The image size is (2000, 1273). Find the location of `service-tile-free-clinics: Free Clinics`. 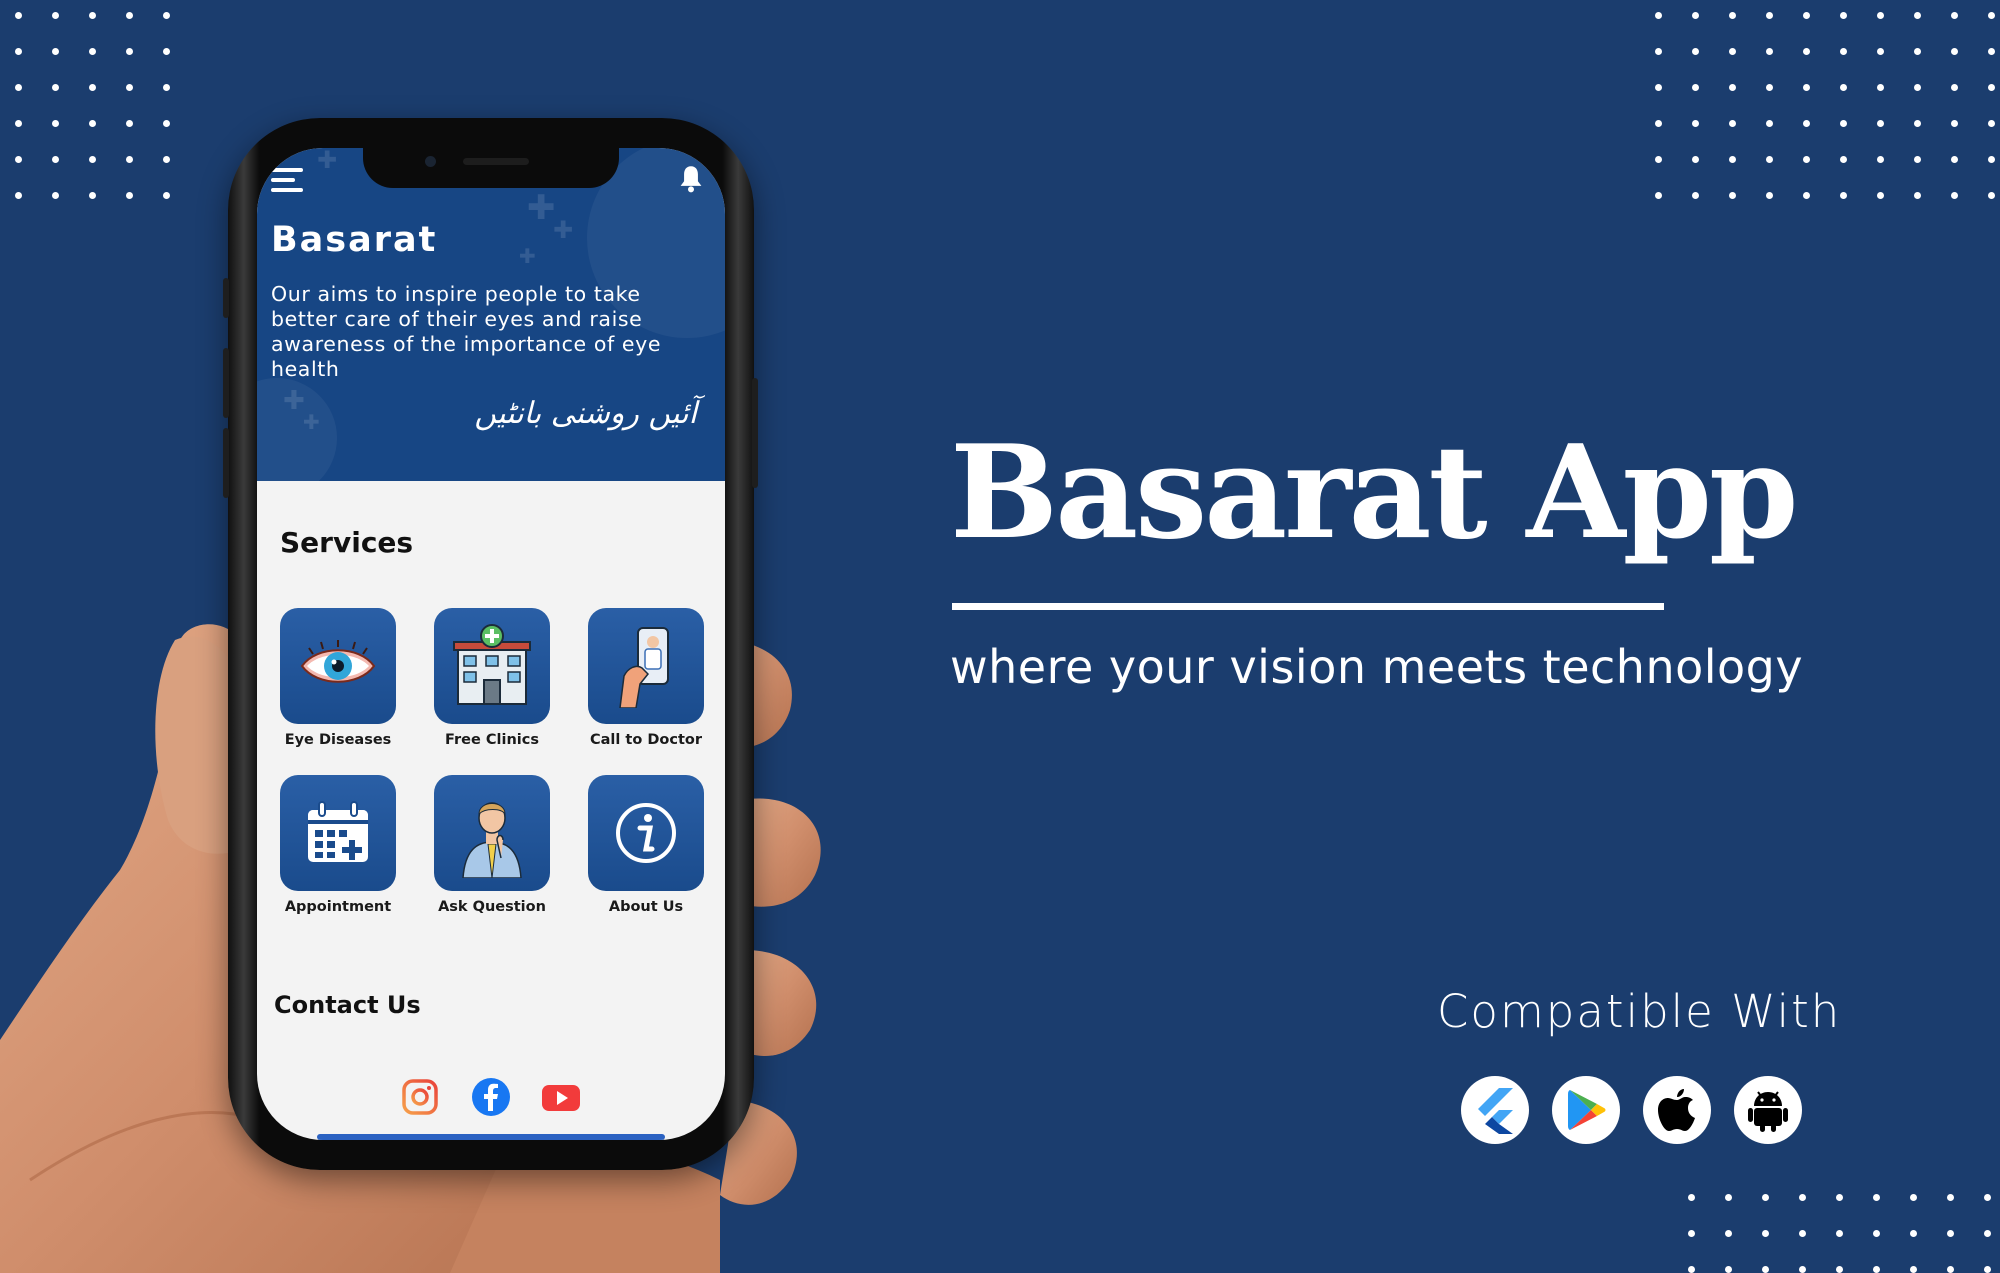

service-tile-free-clinics: Free Clinics is located at coordinates (492, 678).